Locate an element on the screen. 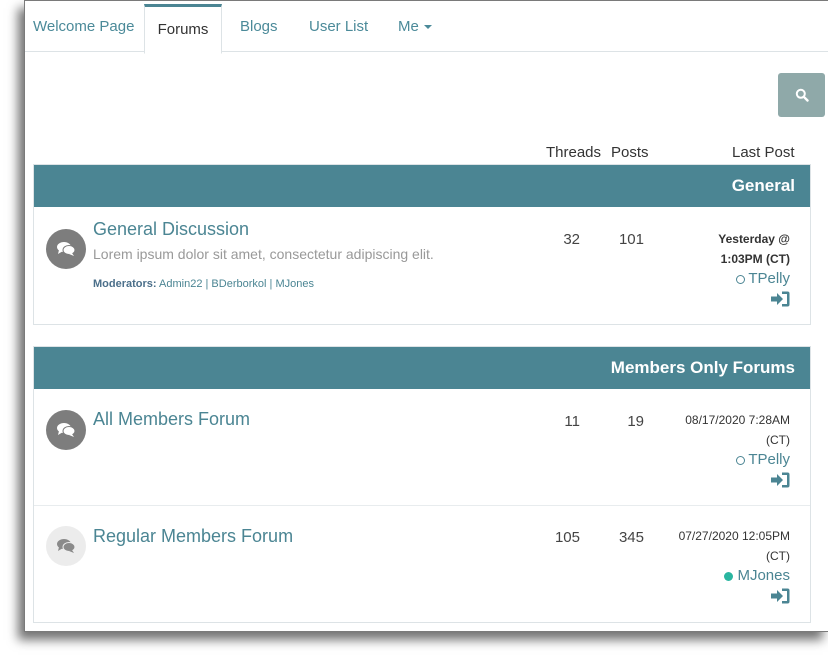  thread-count: 11 is located at coordinates (572, 421).